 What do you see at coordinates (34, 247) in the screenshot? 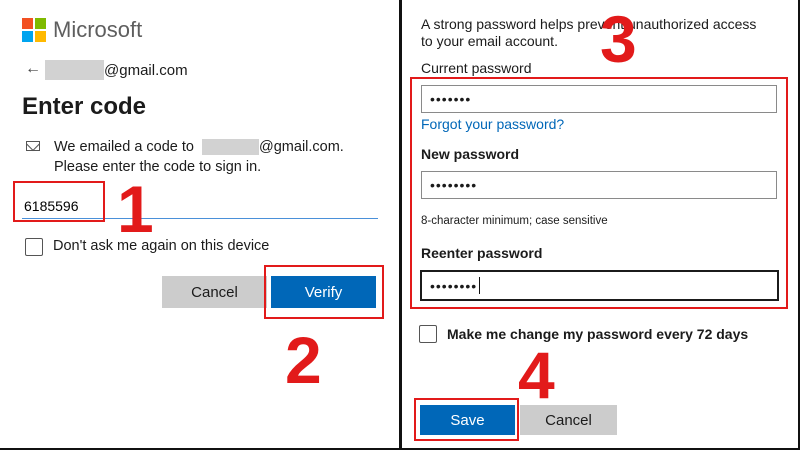
I see `dont-ask-checkbox` at bounding box center [34, 247].